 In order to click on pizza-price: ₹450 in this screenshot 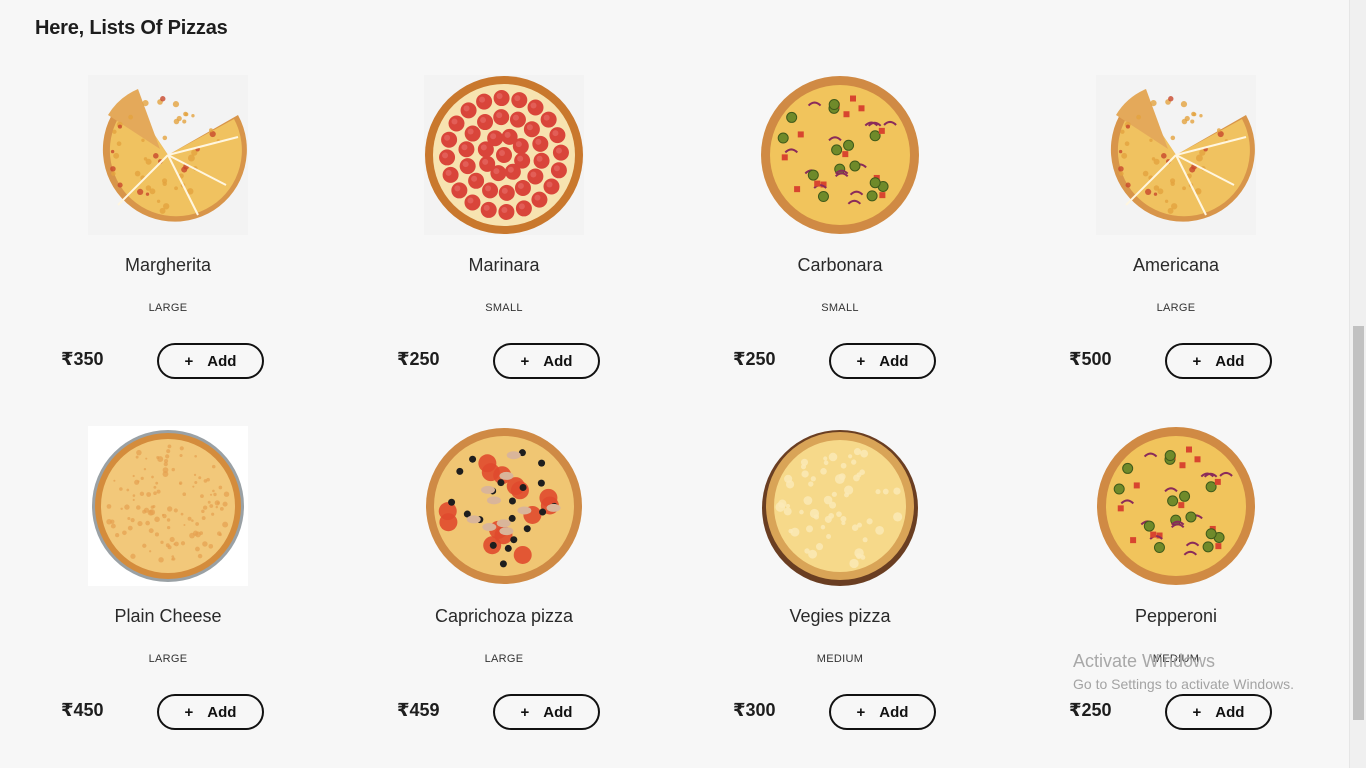, I will do `click(82, 710)`.